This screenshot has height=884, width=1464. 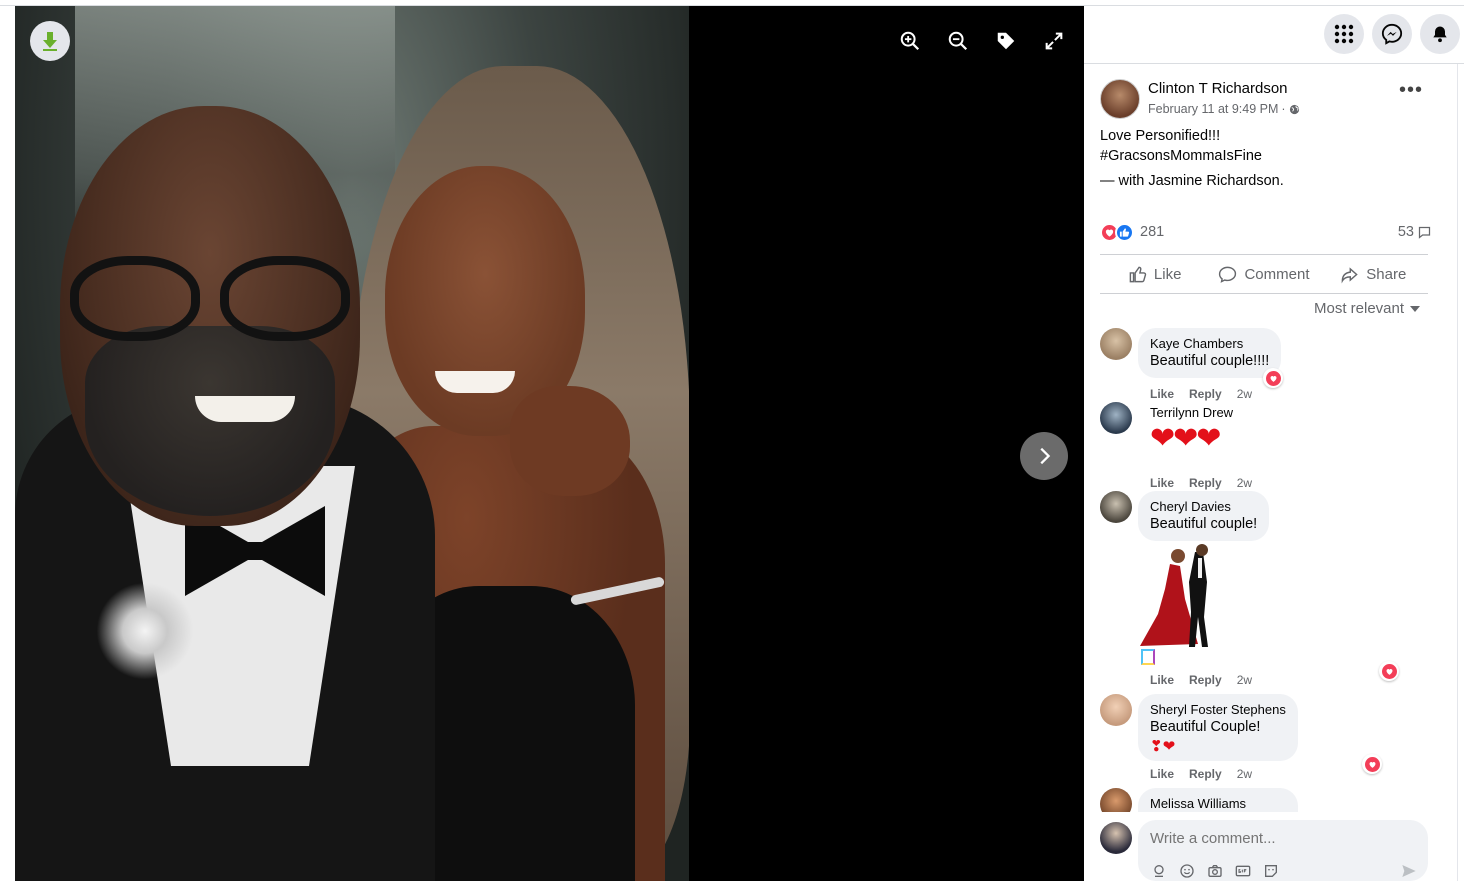 I want to click on commenter-name: Melissa Williams, so click(x=1218, y=803).